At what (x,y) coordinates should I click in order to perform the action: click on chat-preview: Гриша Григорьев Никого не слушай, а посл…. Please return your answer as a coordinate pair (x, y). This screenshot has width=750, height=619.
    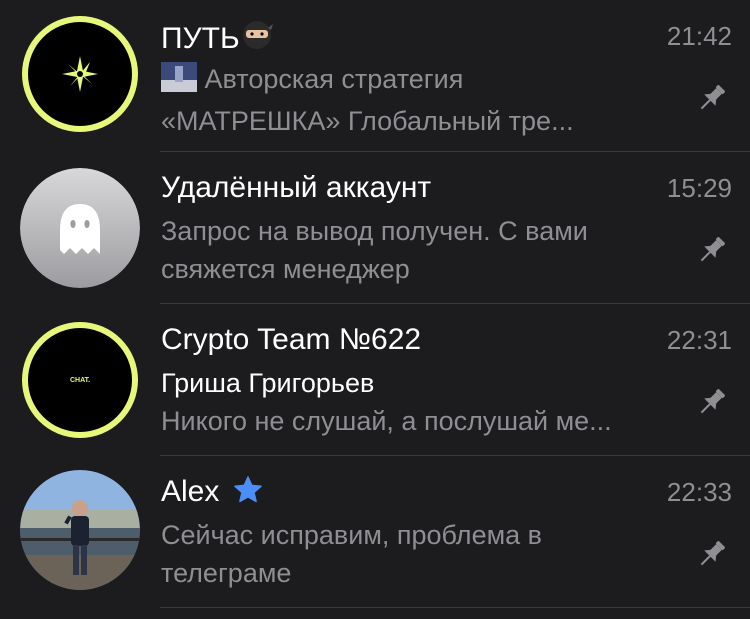
    Looking at the image, I should click on (421, 402).